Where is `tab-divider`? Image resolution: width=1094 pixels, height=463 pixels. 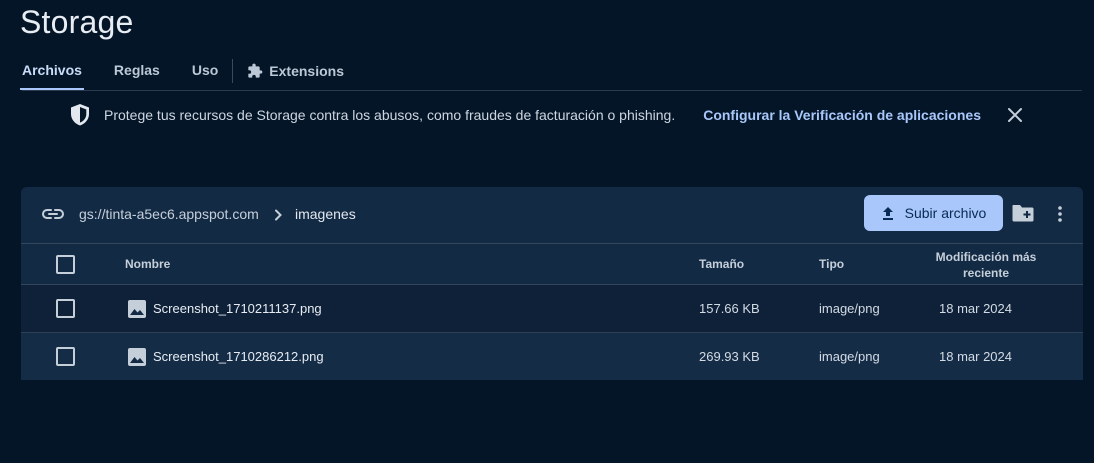
tab-divider is located at coordinates (233, 71).